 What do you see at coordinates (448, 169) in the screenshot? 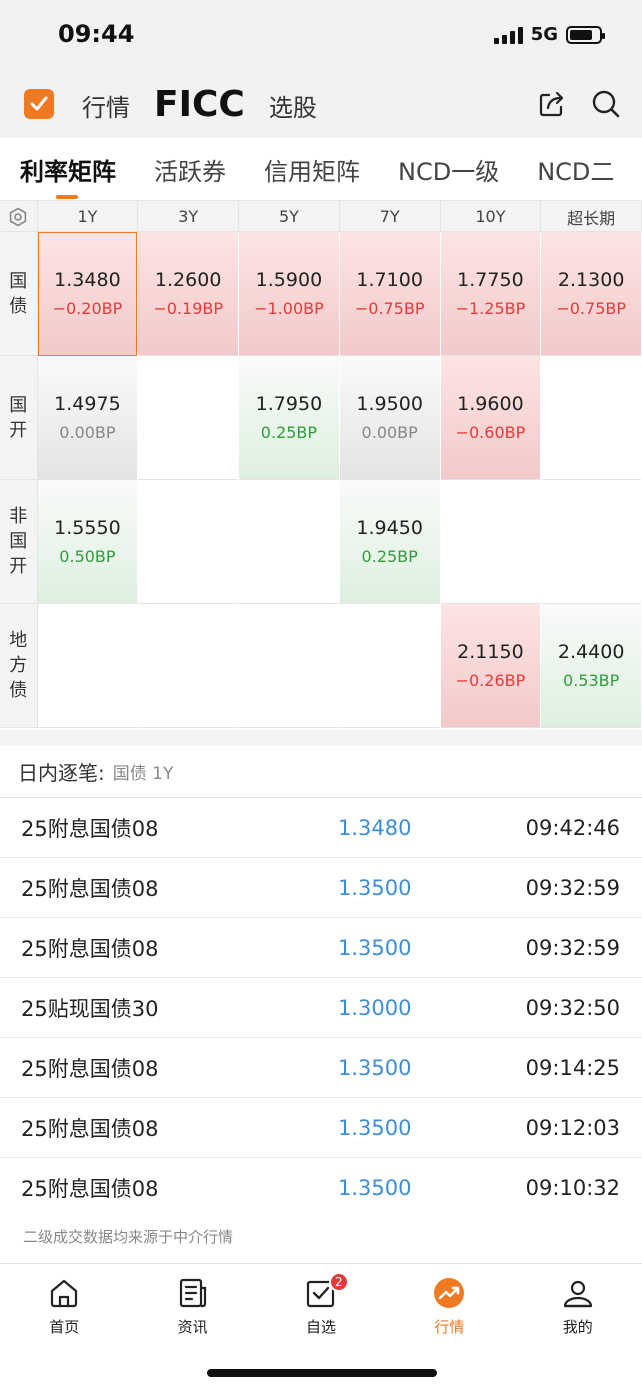
I see `tab-item: NCD一级` at bounding box center [448, 169].